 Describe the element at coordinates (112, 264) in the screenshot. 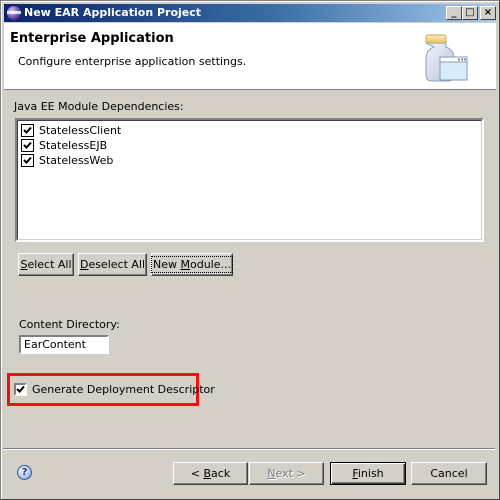

I see `deselect-all-button: Deselect All` at that location.